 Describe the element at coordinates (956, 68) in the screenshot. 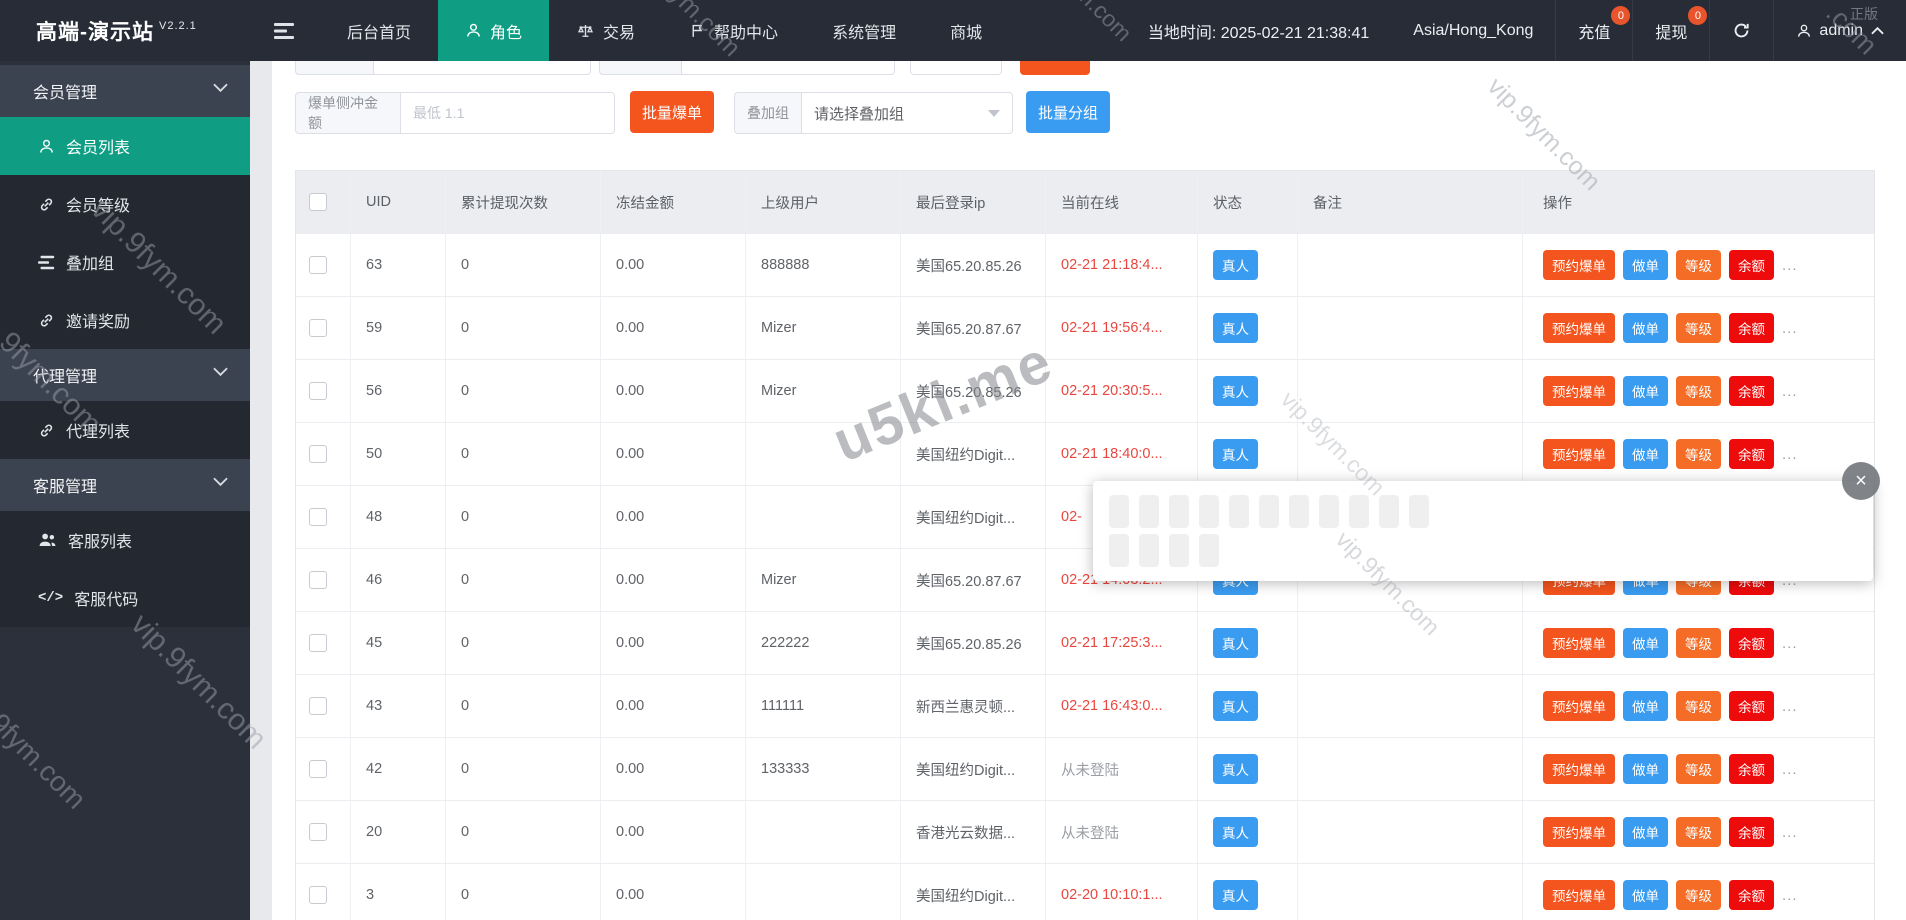

I see `search-type-select` at that location.